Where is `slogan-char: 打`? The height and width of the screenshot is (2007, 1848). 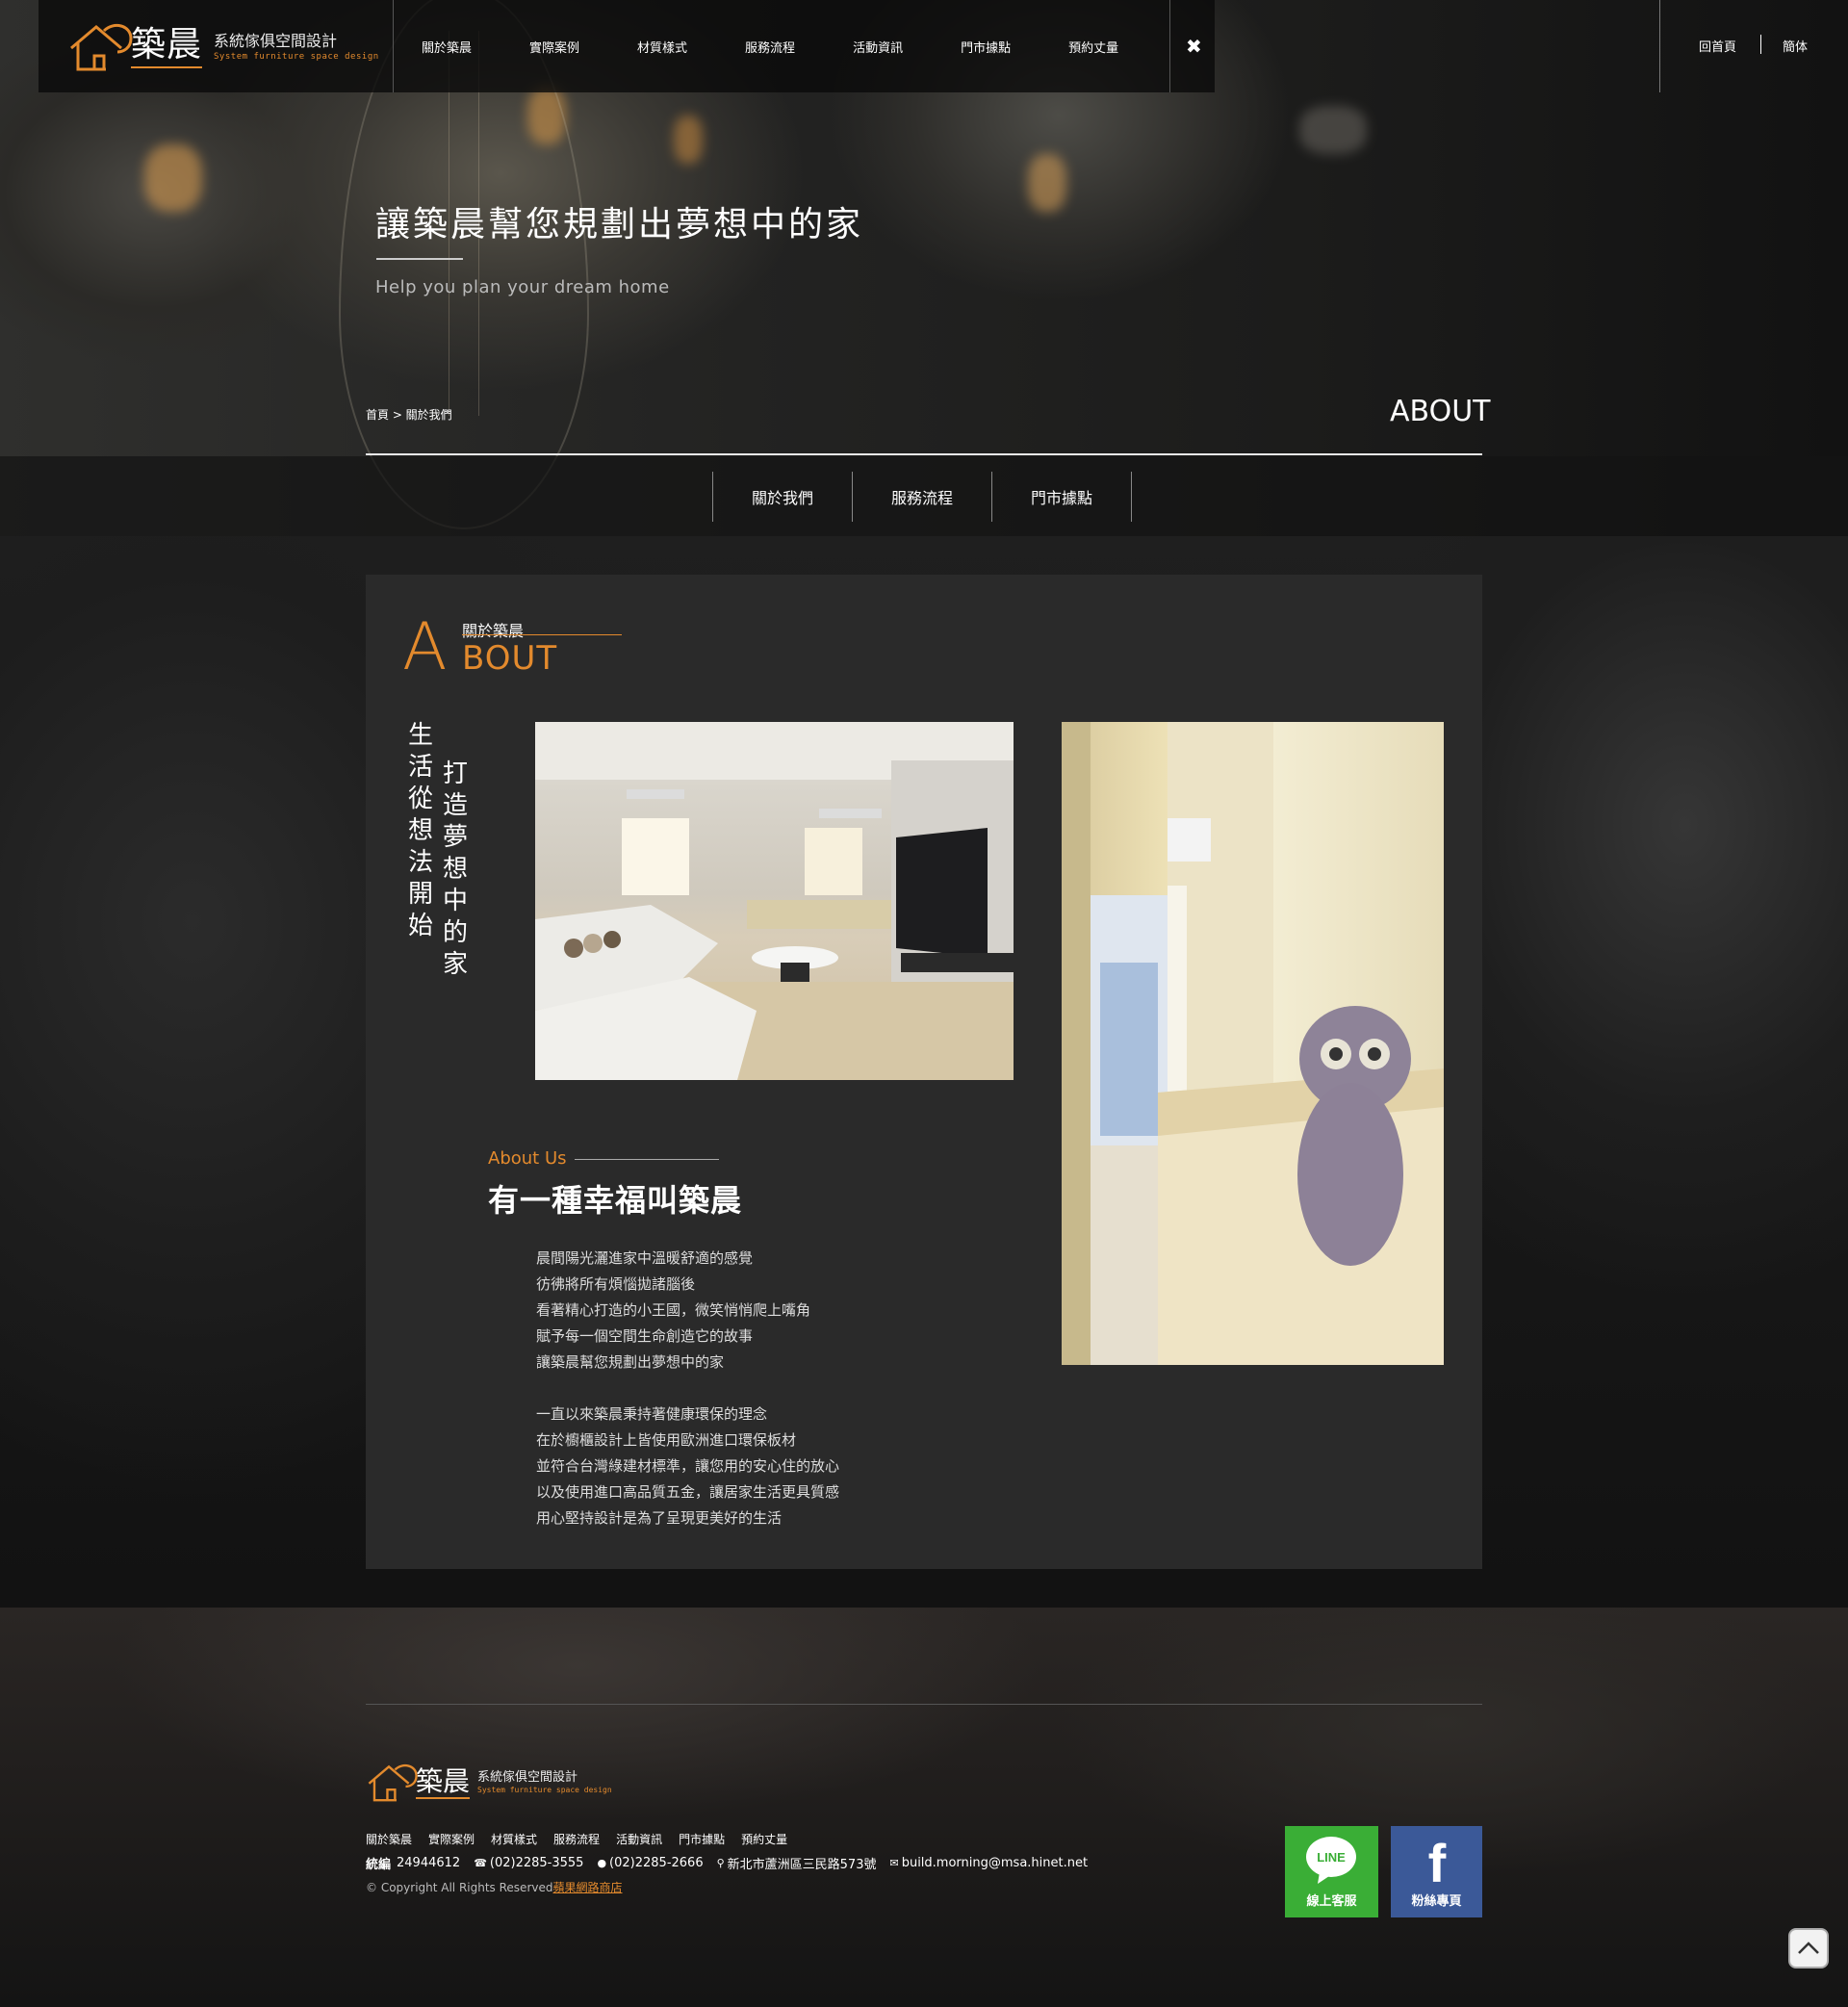
slogan-char: 打 is located at coordinates (455, 773).